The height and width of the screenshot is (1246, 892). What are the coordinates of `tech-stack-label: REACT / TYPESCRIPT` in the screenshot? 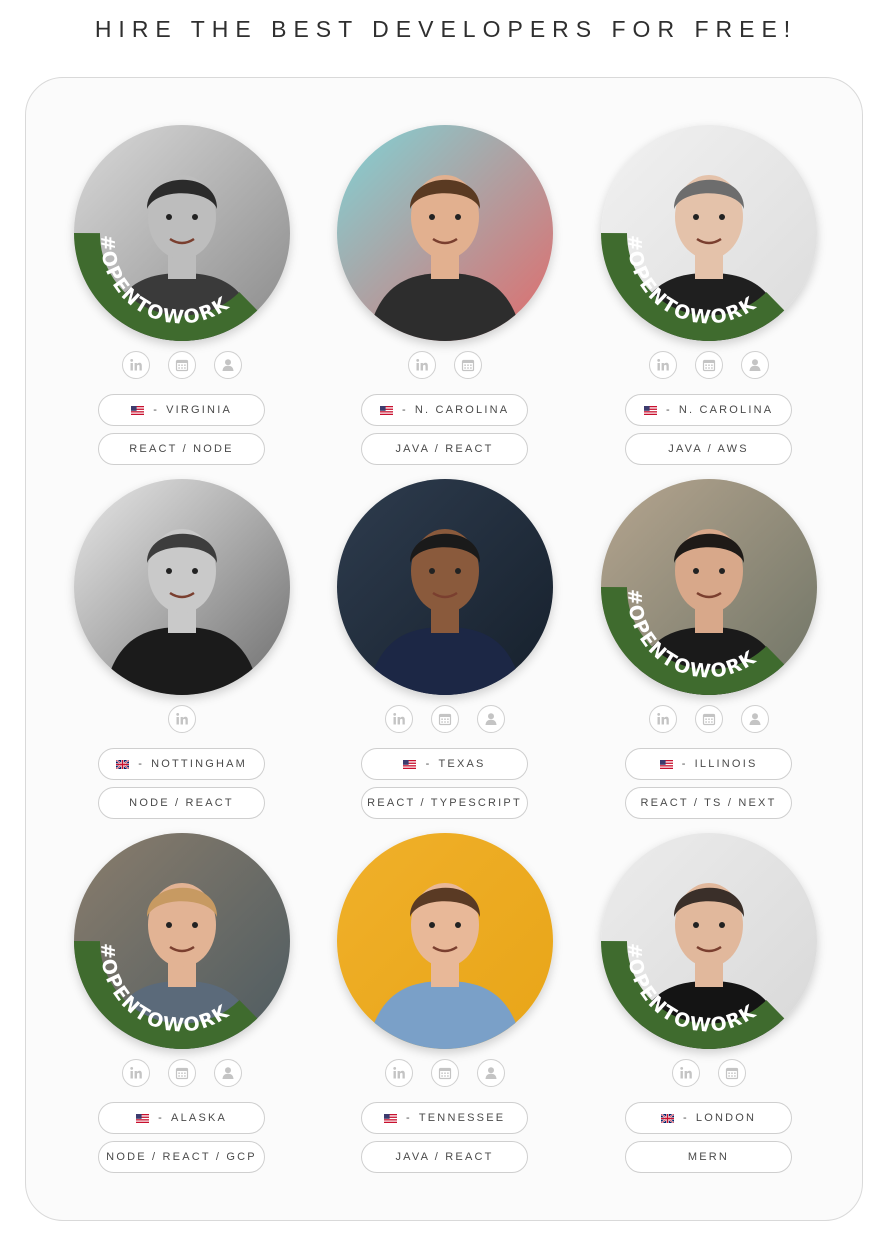 It's located at (444, 803).